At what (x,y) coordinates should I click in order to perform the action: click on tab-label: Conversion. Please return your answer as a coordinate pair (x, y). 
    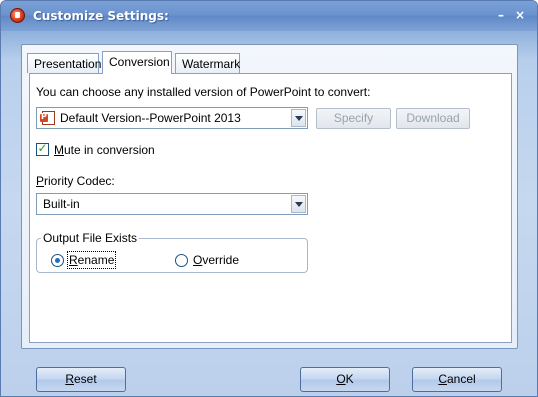
    Looking at the image, I should click on (139, 62).